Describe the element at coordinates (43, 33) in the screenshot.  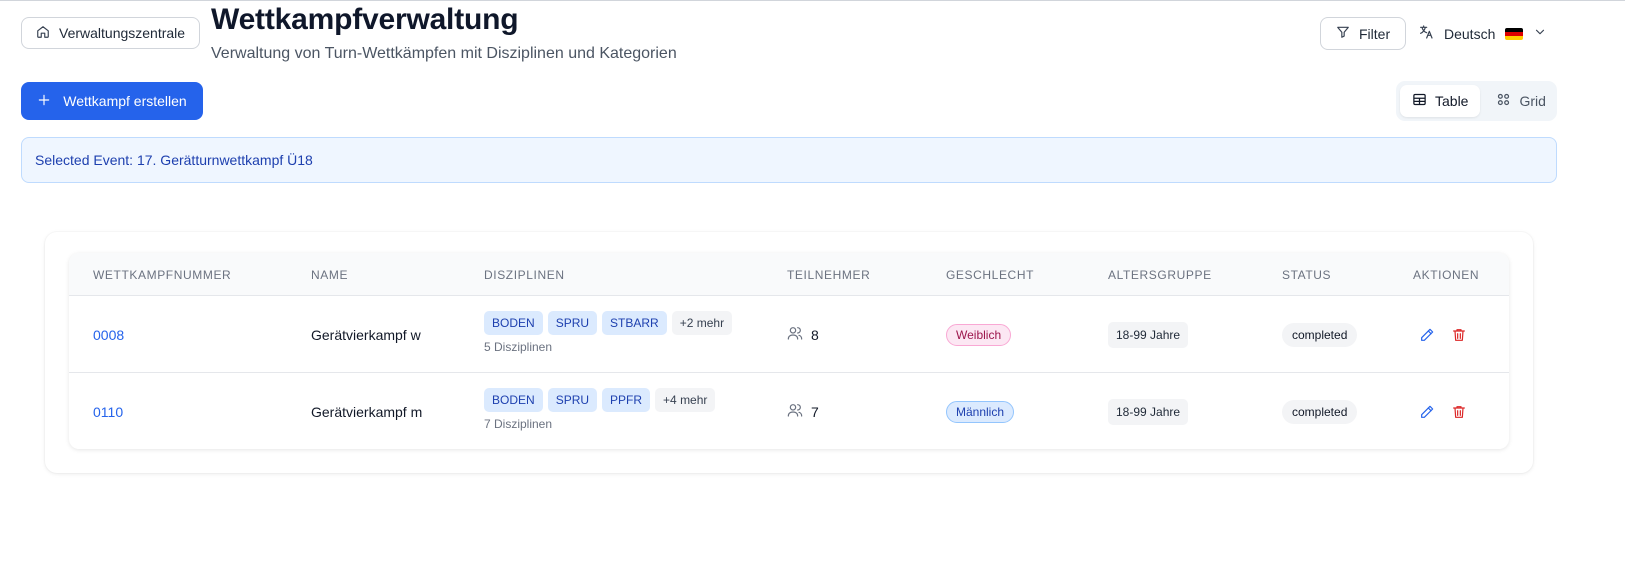
I see `home-icon` at that location.